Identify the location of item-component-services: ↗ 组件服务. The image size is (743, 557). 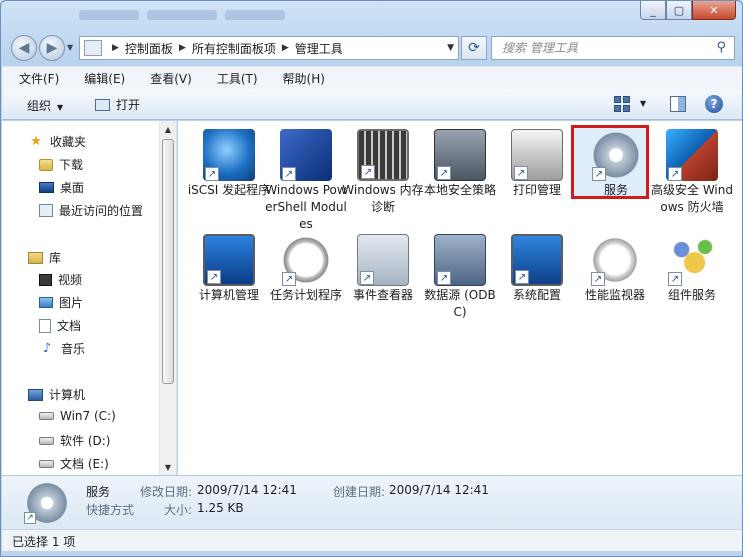
(692, 269).